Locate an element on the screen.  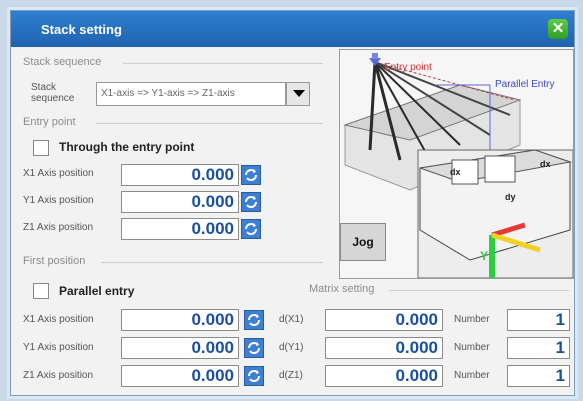
parallel-entry-label: Parallel Entry is located at coordinates (524, 84).